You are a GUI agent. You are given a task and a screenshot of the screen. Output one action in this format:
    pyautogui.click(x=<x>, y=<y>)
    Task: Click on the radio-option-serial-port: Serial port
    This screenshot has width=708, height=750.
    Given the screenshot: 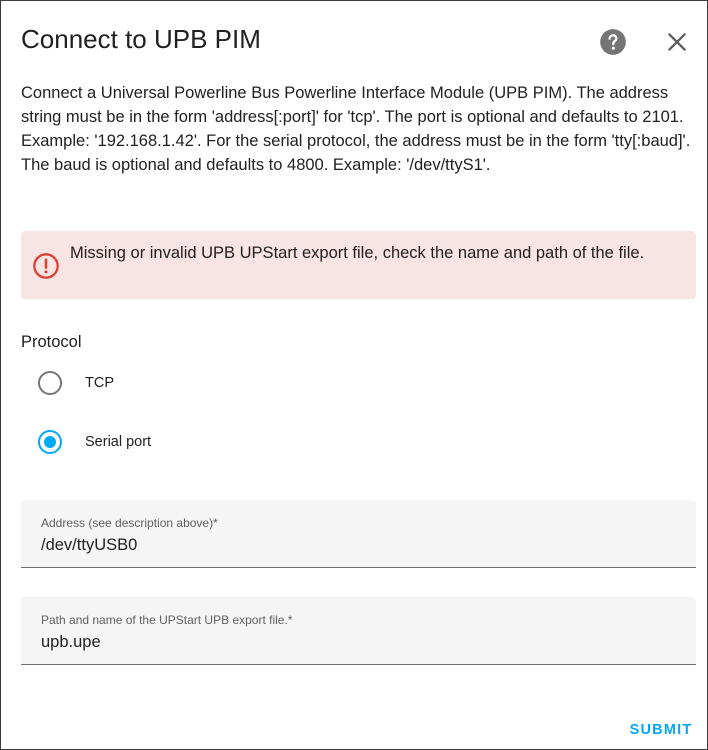 What is the action you would take?
    pyautogui.click(x=187, y=442)
    